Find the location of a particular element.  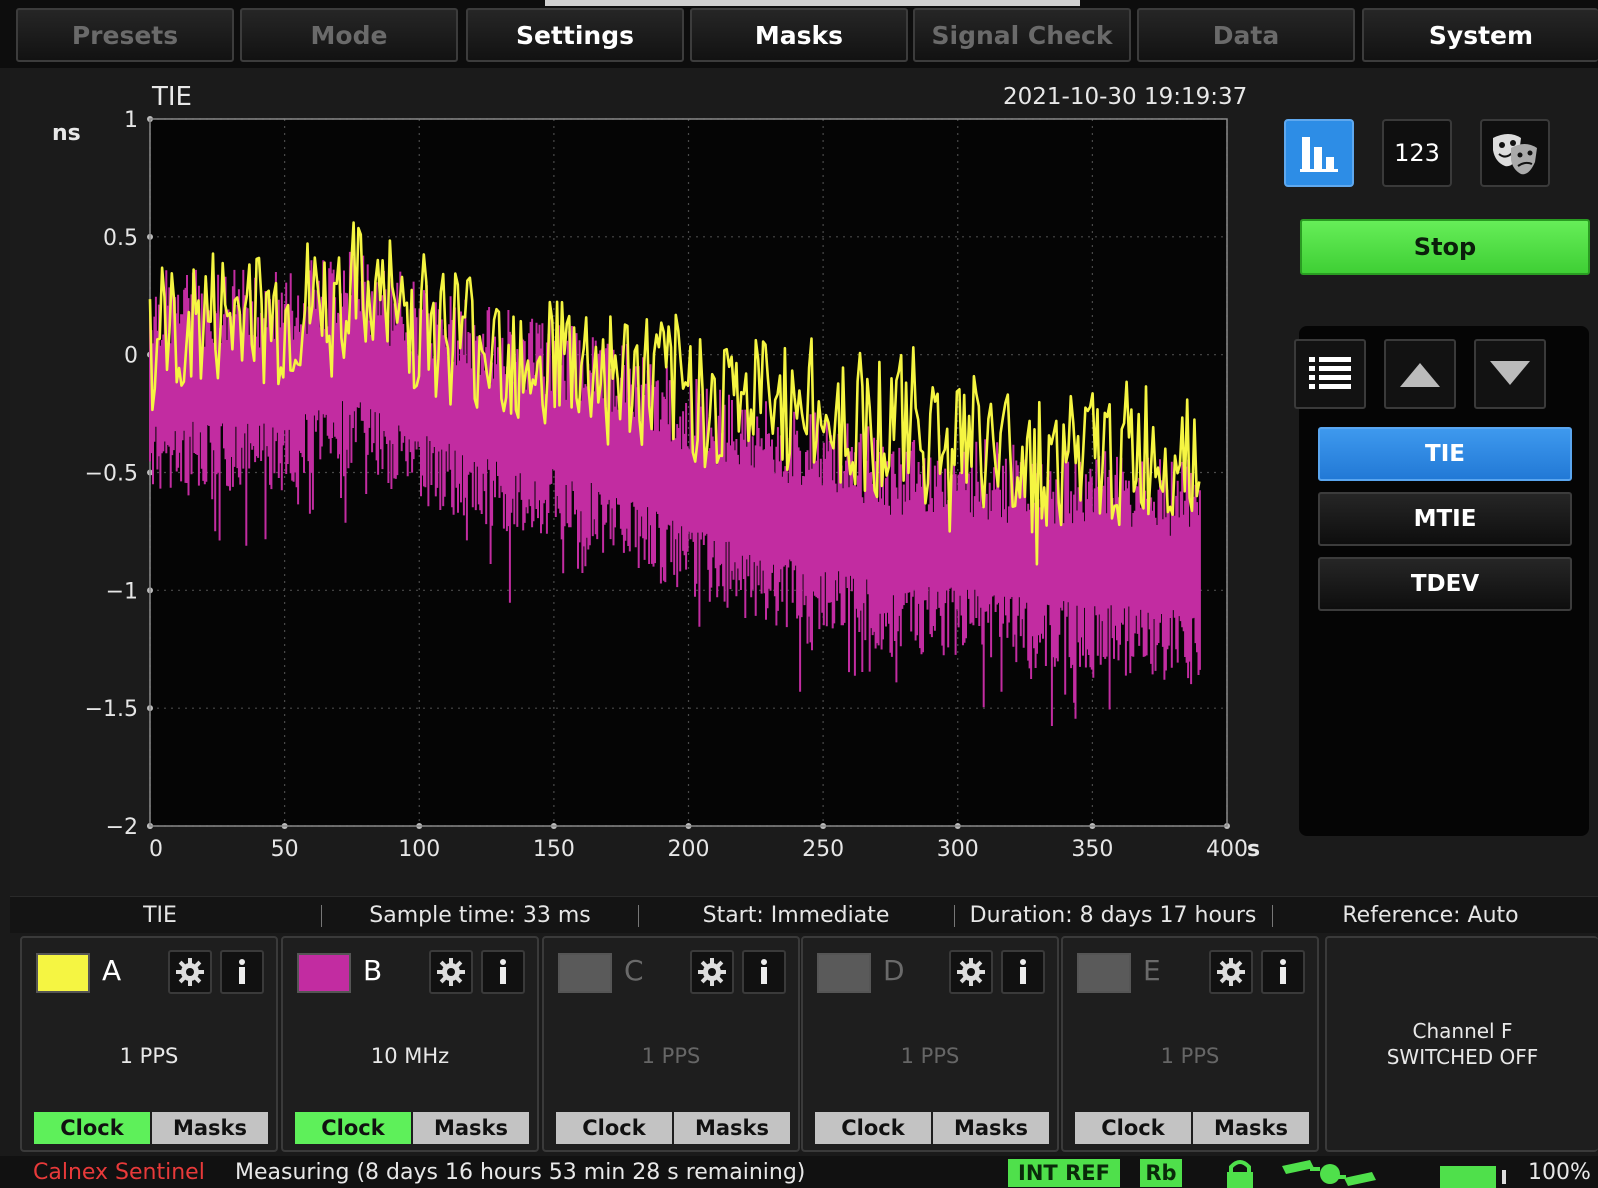

scroll-down-button is located at coordinates (1510, 374).